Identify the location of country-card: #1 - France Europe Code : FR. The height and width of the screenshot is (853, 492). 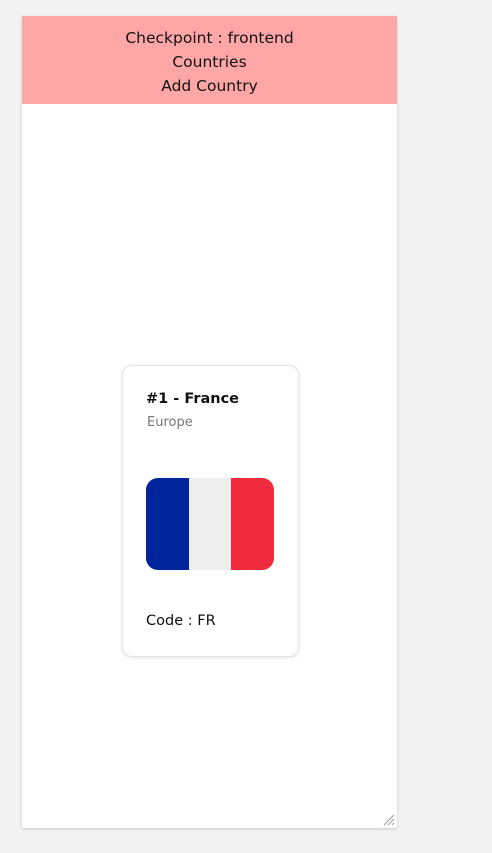
(210, 511).